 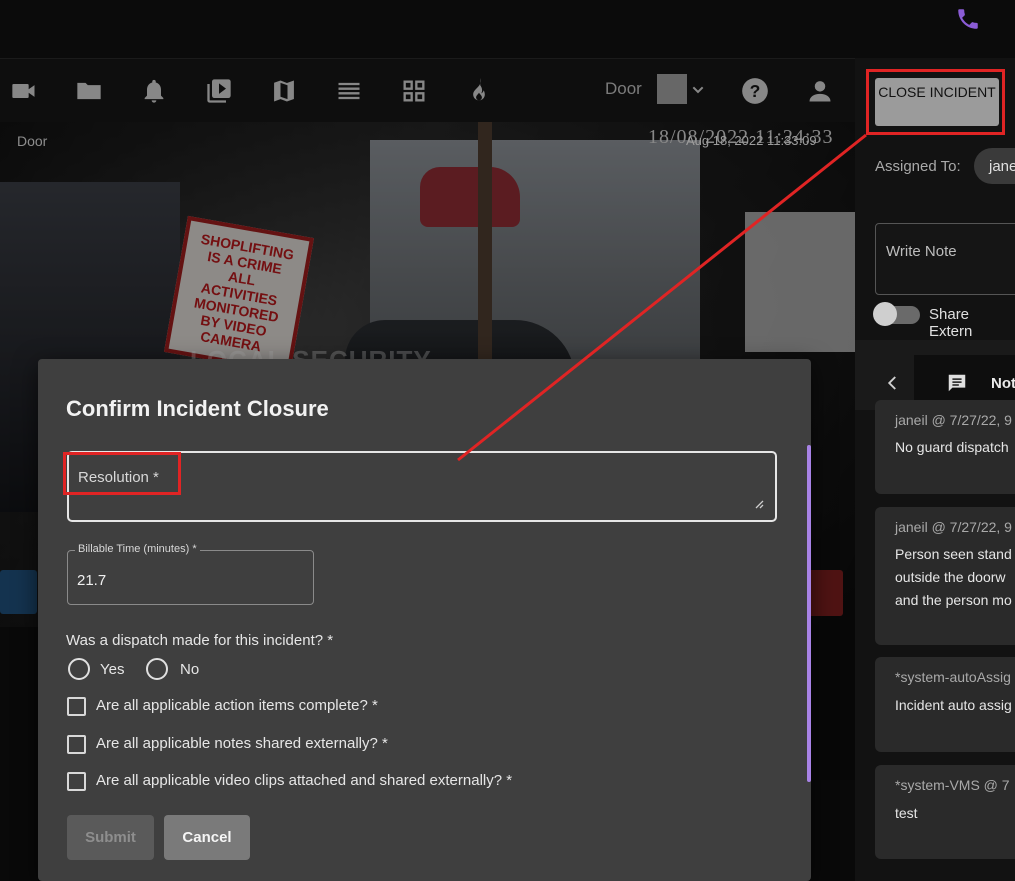 What do you see at coordinates (893, 383) in the screenshot?
I see `chevron-left-icon` at bounding box center [893, 383].